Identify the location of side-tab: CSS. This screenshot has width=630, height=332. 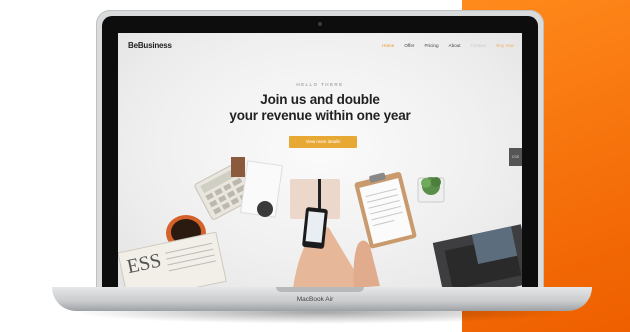
(515, 157).